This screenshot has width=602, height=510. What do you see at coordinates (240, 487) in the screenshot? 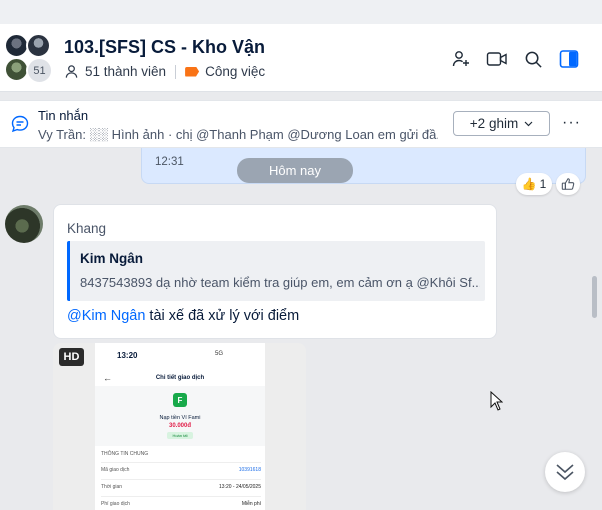
I see `row-value: 13:20 - 24/05/2025` at bounding box center [240, 487].